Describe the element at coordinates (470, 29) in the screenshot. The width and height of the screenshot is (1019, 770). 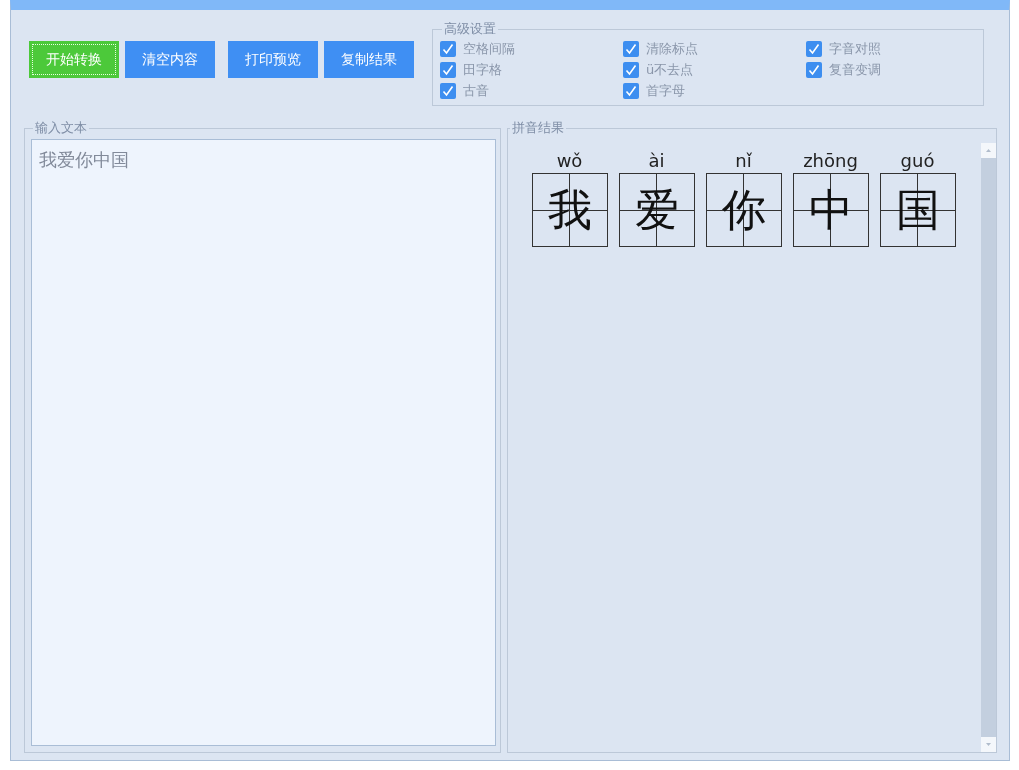
I see `group-label: 高级设置` at that location.